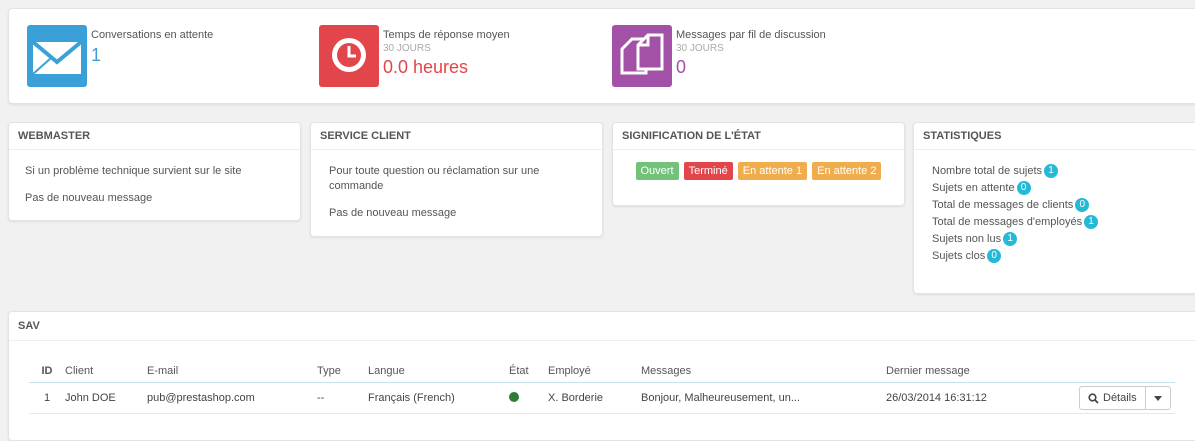 The height and width of the screenshot is (441, 1195). Describe the element at coordinates (456, 136) in the screenshot. I see `panel-title: SERVICE CLIENT` at that location.